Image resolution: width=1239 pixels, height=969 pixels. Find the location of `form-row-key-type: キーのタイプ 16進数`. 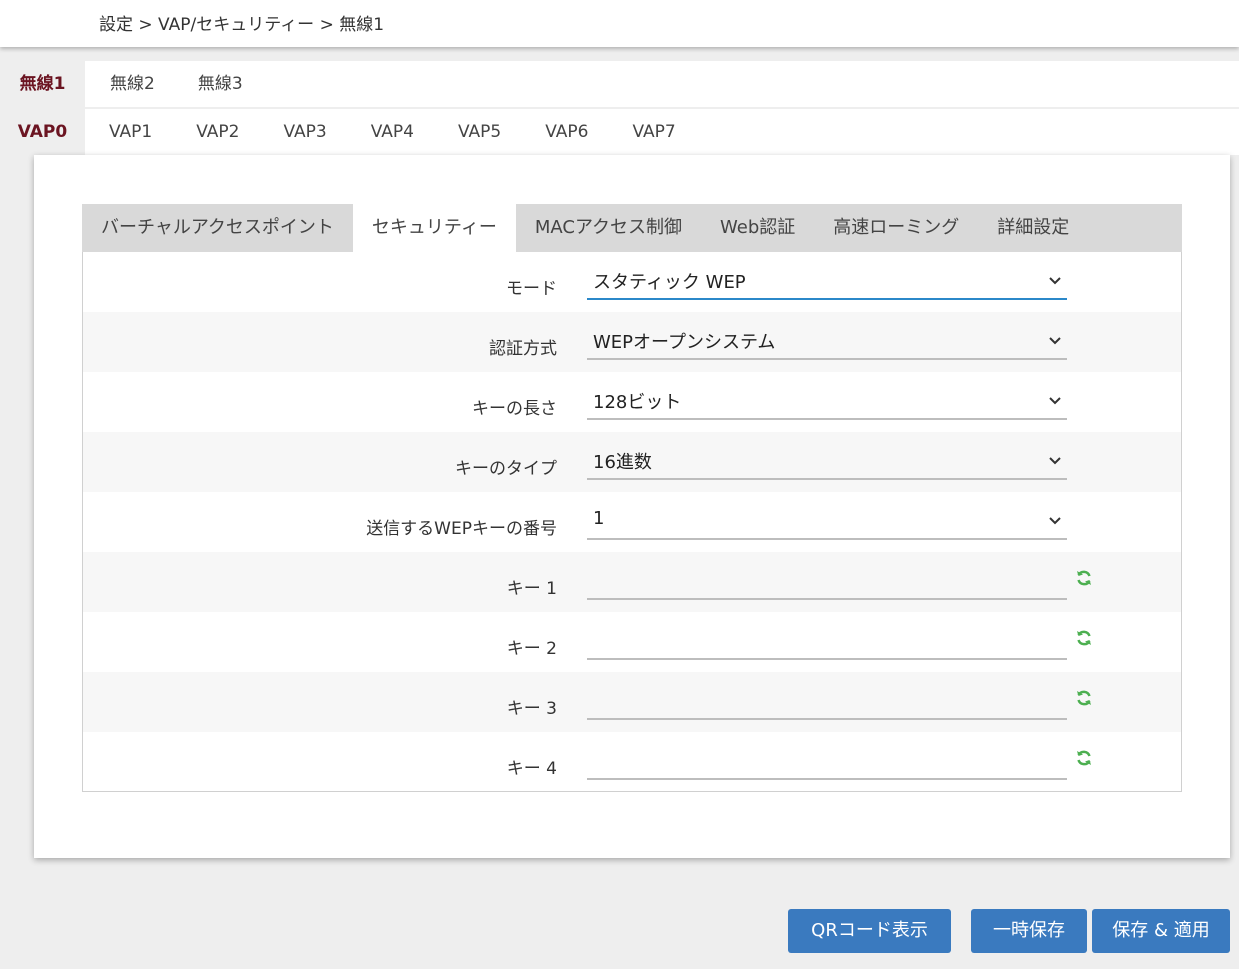

form-row-key-type: キーのタイプ 16進数 is located at coordinates (632, 462).